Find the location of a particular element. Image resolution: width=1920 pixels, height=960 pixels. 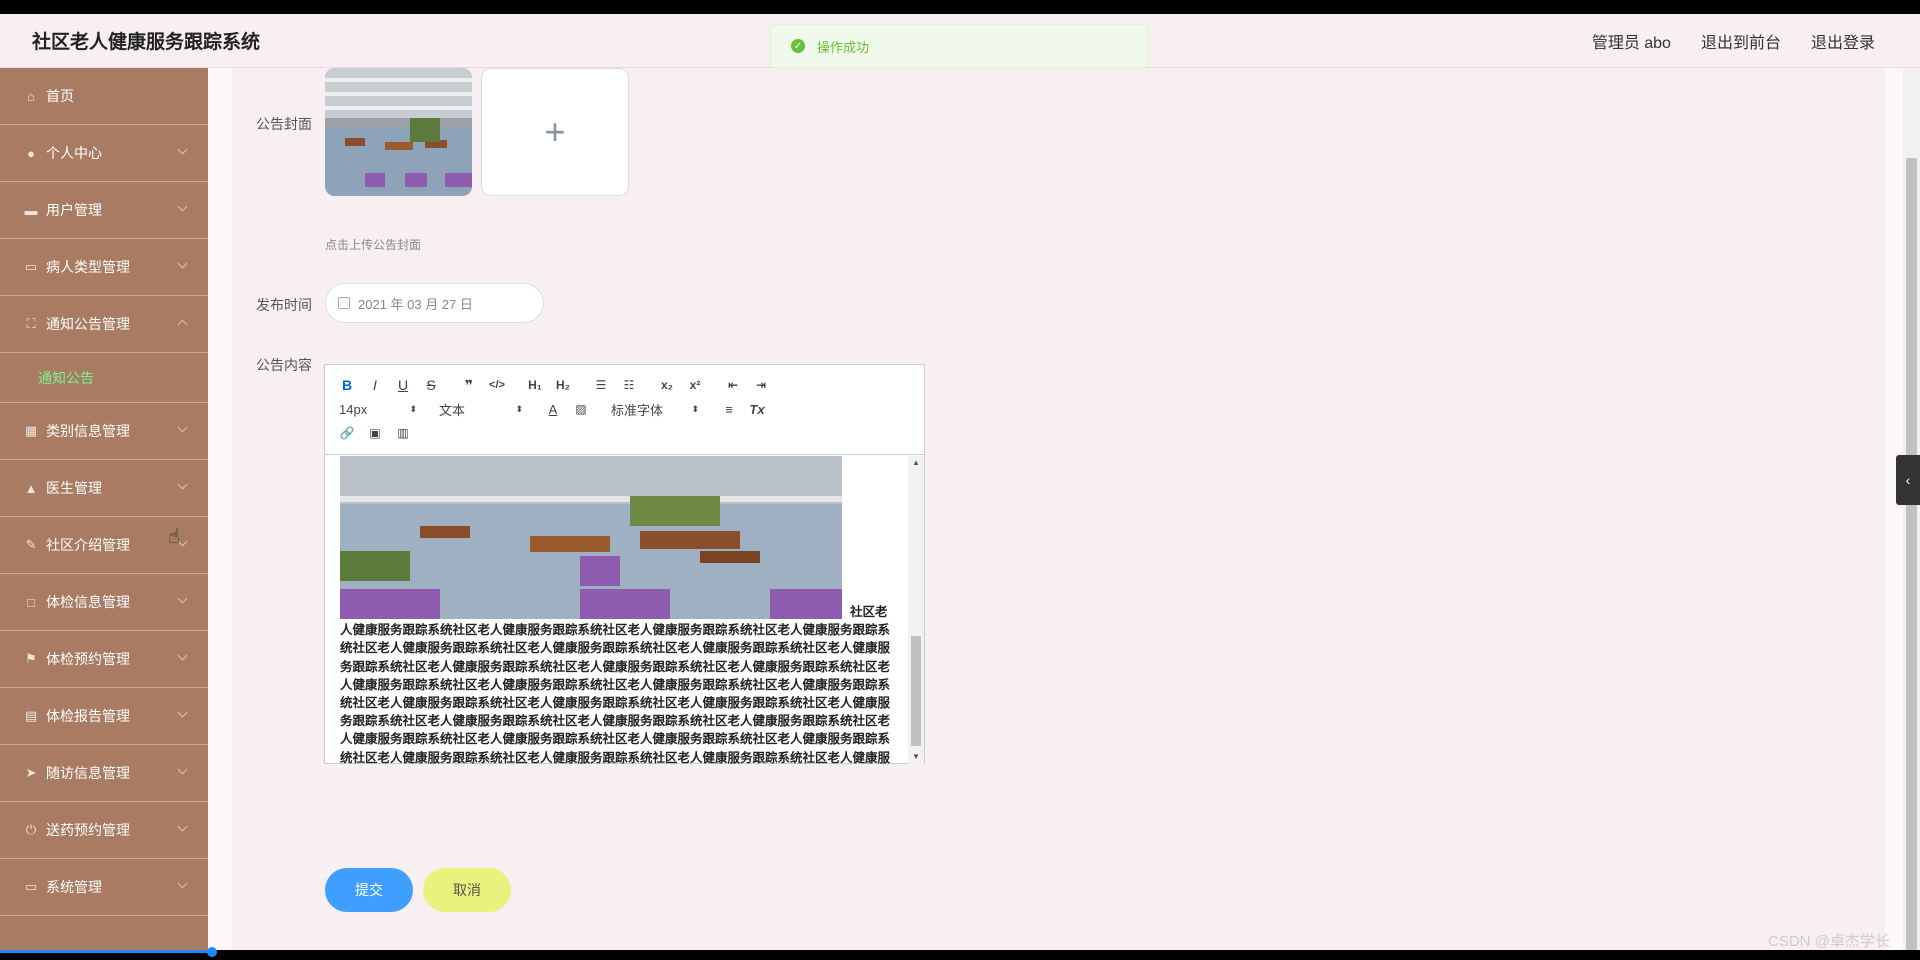

sidebar-item-notices: ⛶ 通知公告管理 is located at coordinates (104, 324).